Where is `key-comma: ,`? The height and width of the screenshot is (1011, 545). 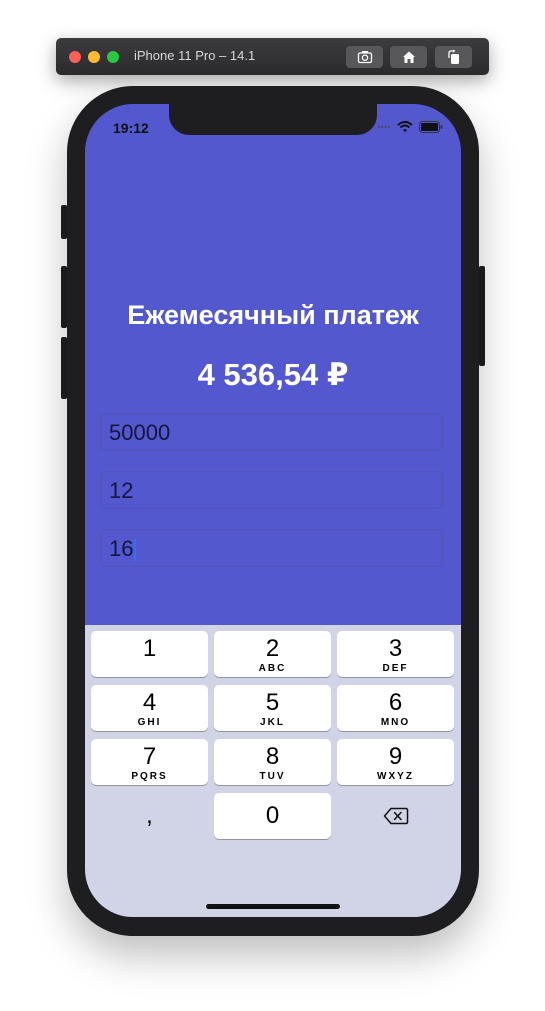
key-comma: , is located at coordinates (149, 816).